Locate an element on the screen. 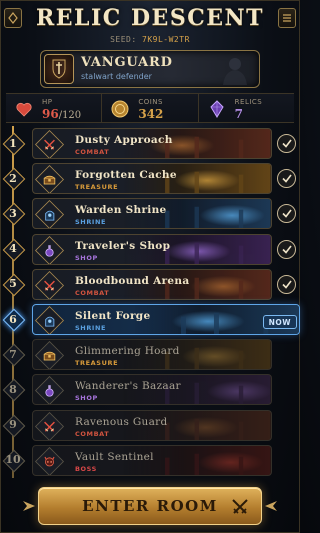  enter-room-button: ENTER ROOM is located at coordinates (150, 506).